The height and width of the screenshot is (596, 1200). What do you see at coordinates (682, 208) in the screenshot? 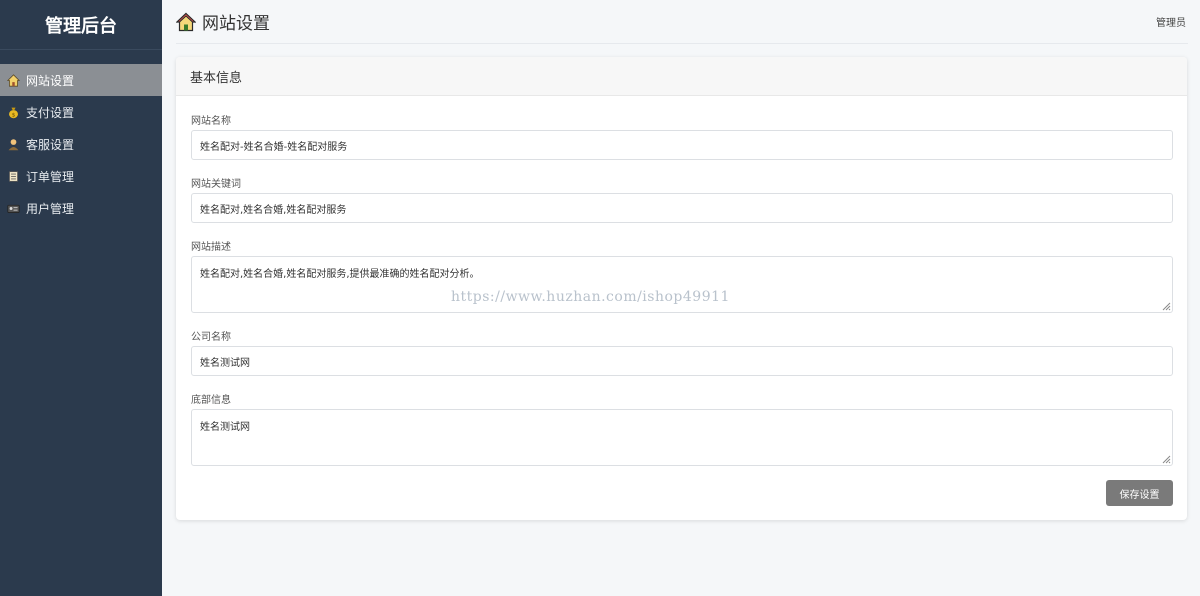
I see `keywords-input: 姓名配对,姓名合婚,姓名配对服务` at bounding box center [682, 208].